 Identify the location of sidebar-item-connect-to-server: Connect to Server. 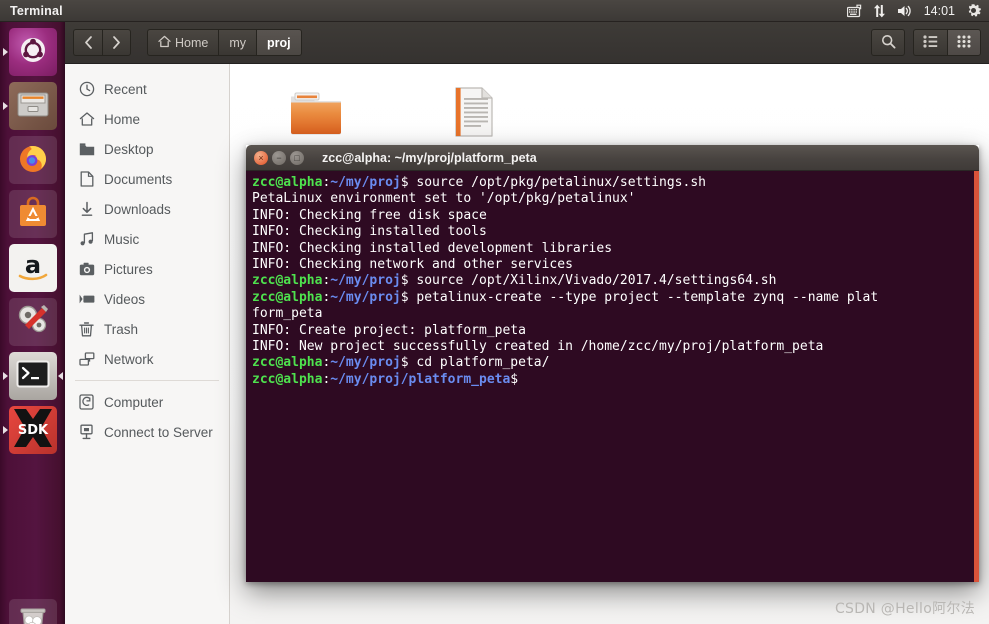
(147, 432).